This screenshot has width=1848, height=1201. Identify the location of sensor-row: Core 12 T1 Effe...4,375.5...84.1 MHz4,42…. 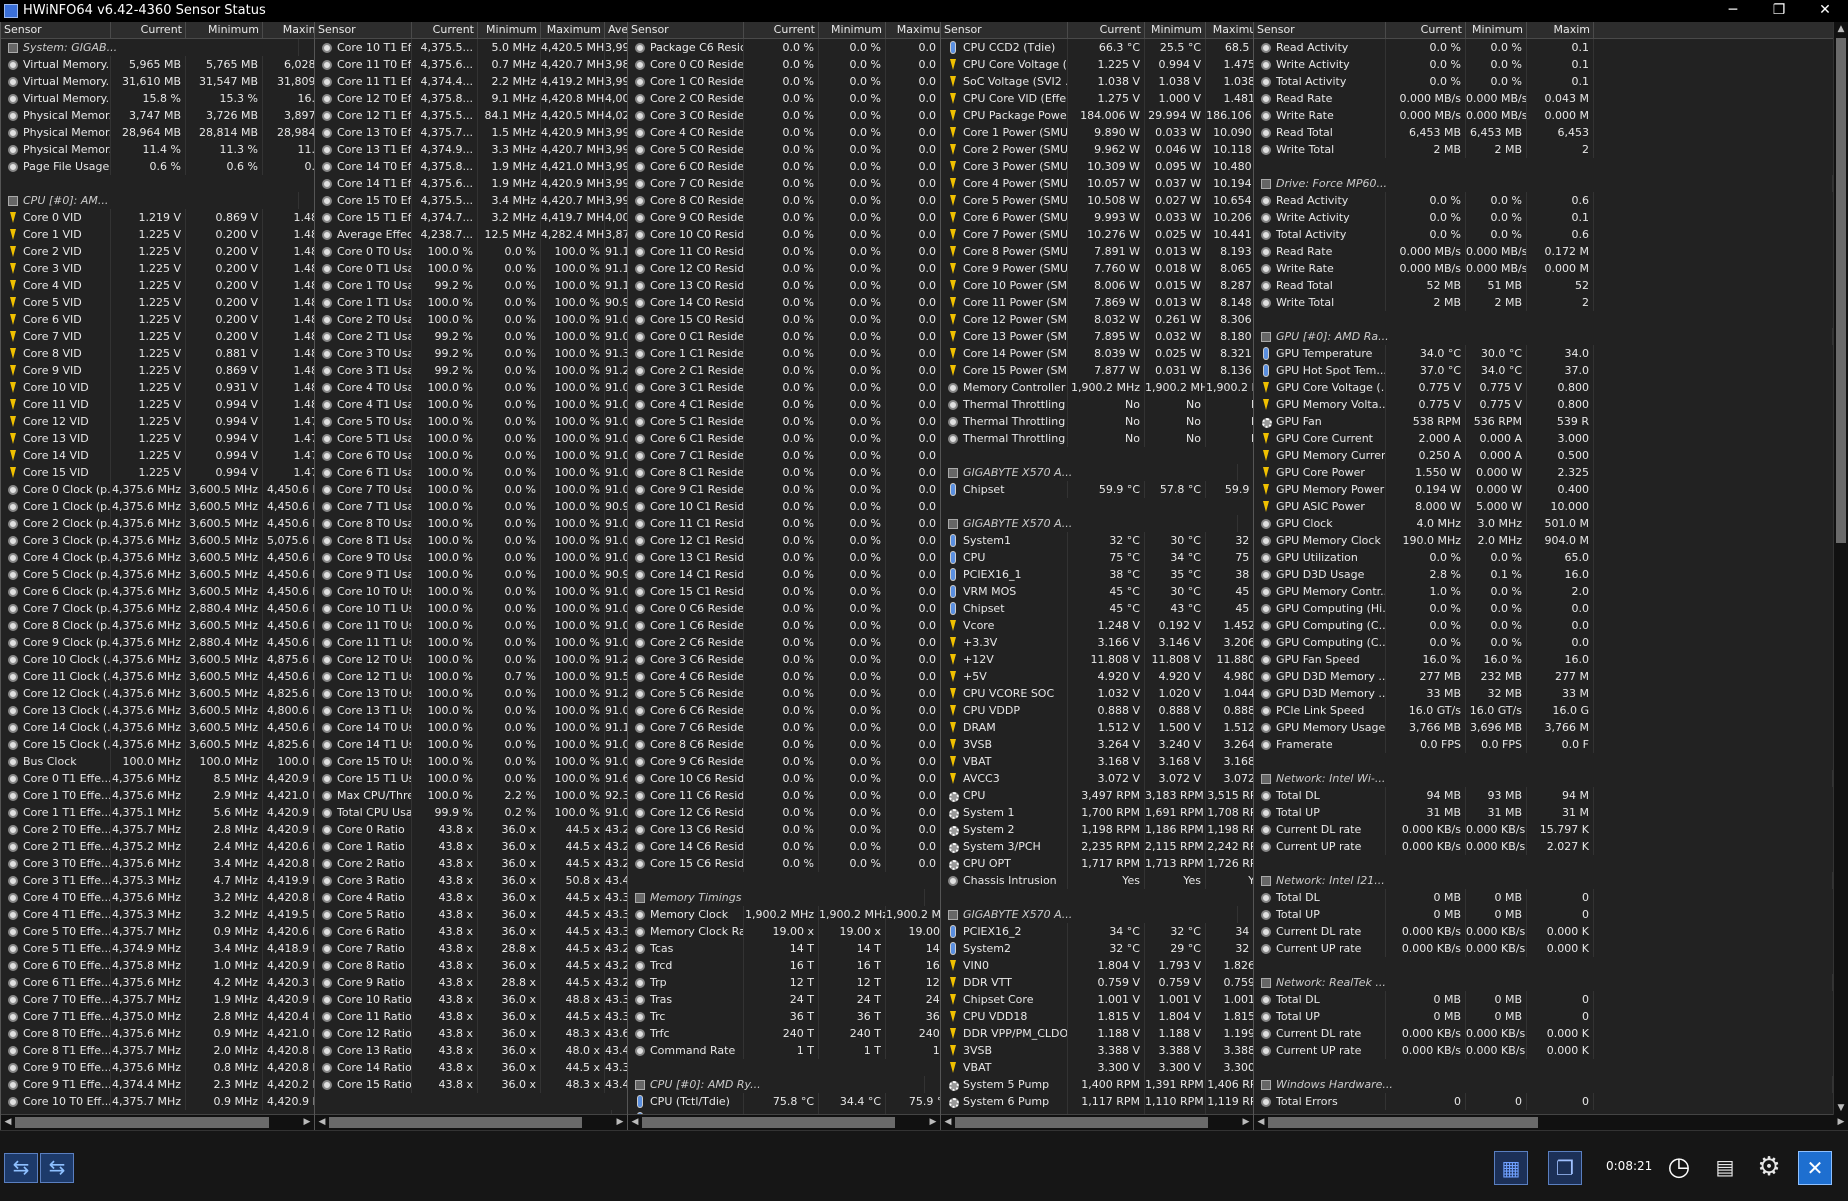
(471, 115).